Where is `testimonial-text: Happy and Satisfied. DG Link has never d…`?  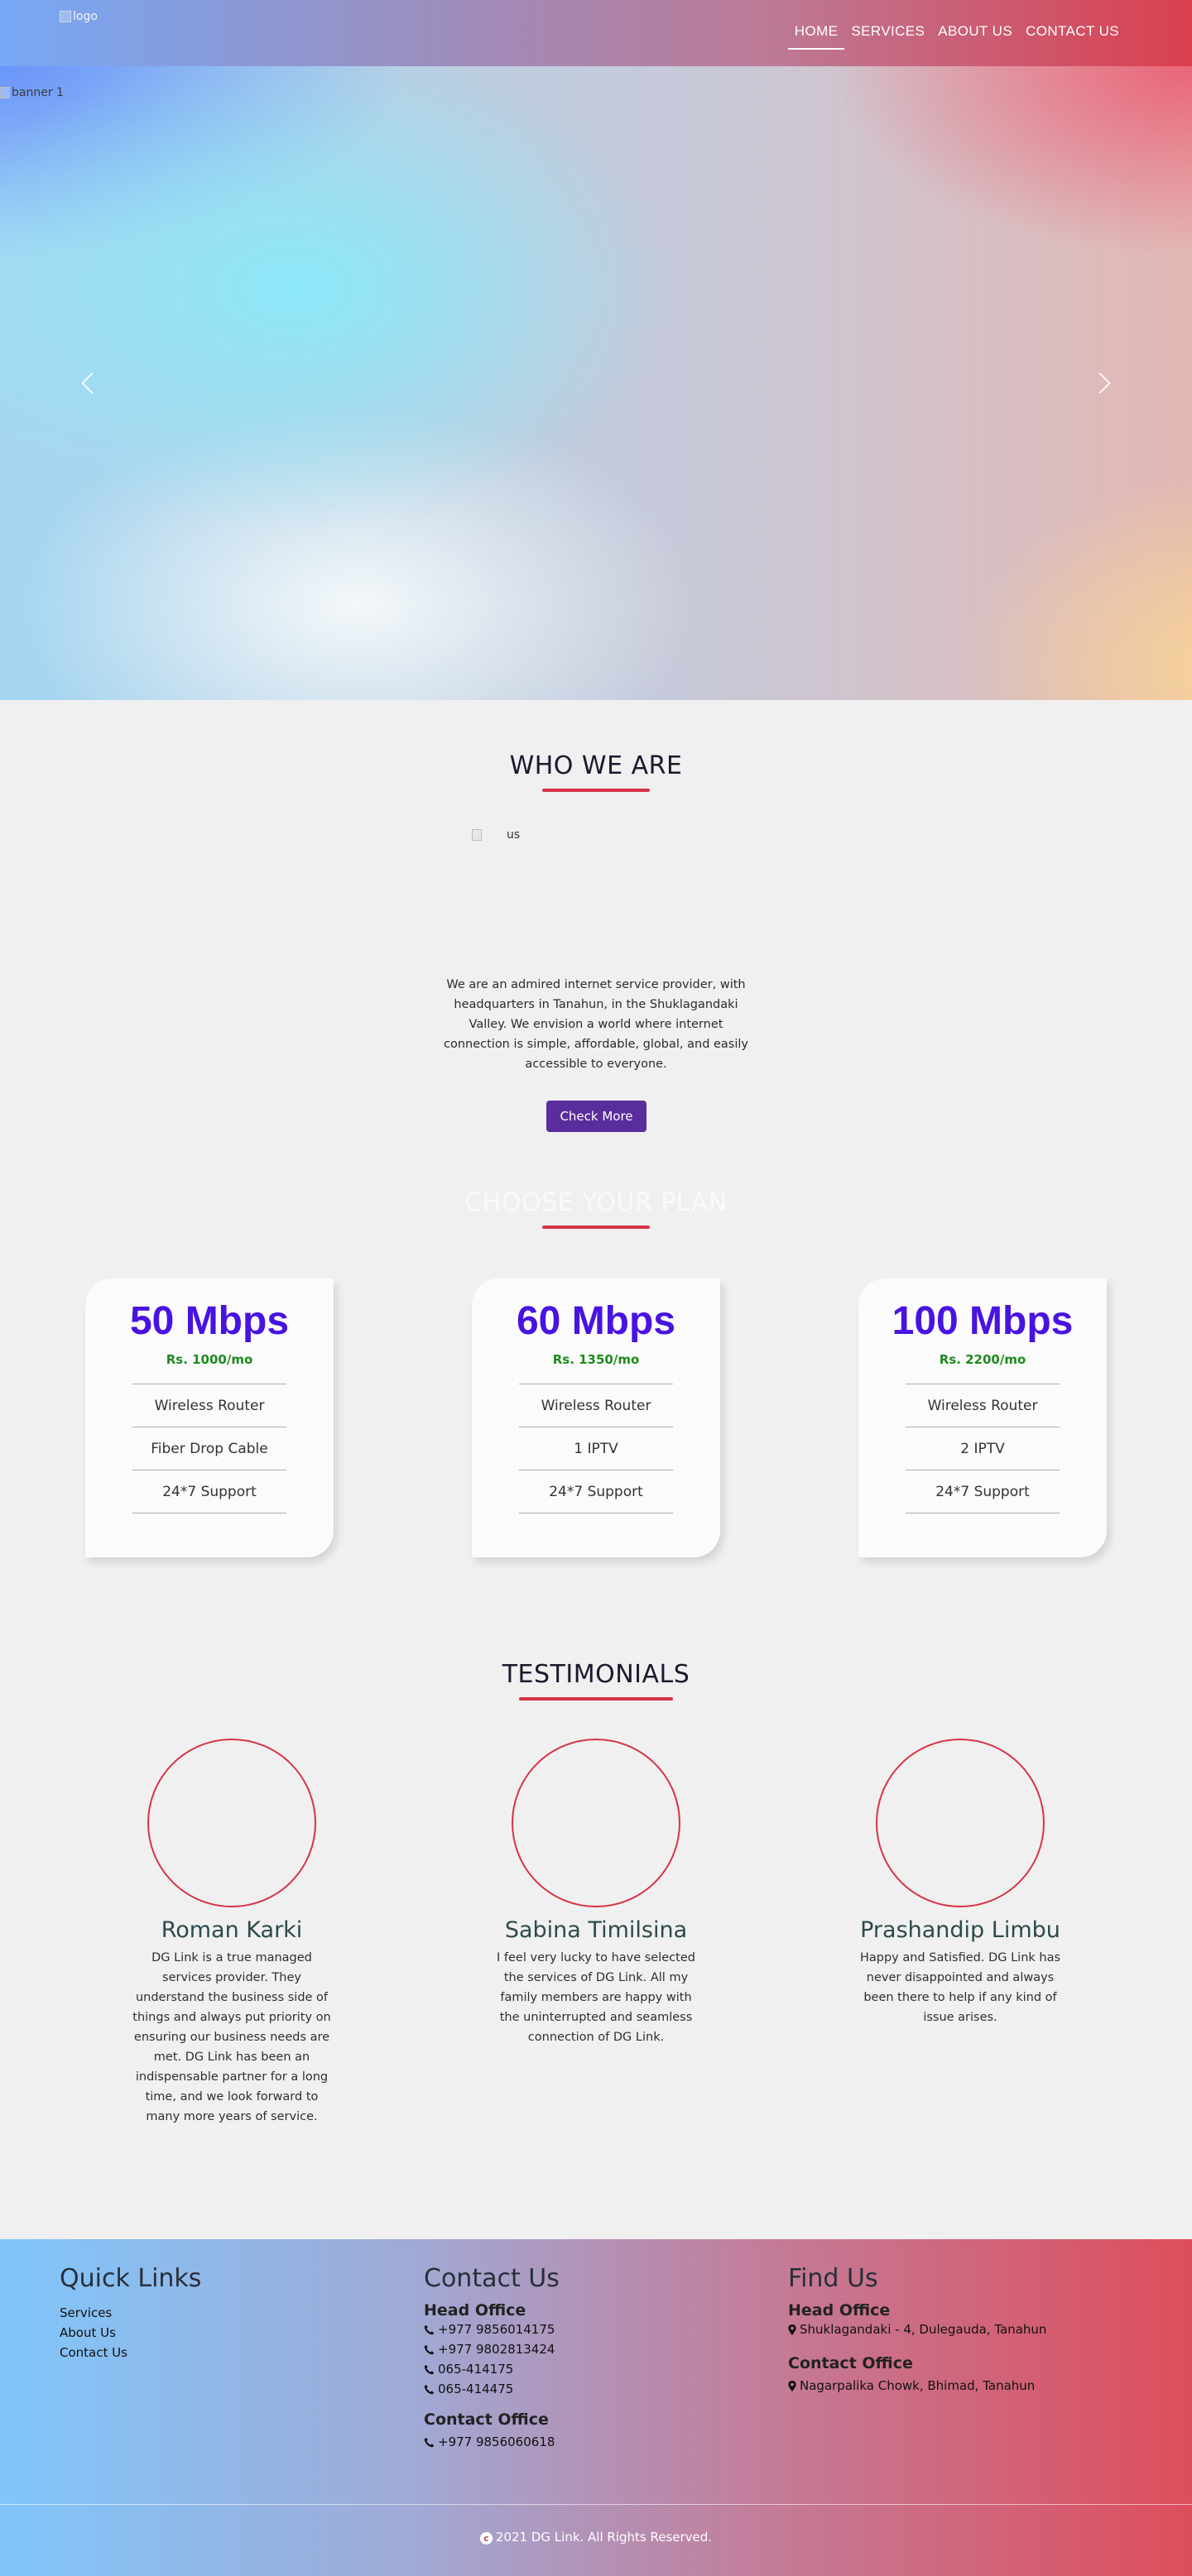 testimonial-text: Happy and Satisfied. DG Link has never d… is located at coordinates (960, 1988).